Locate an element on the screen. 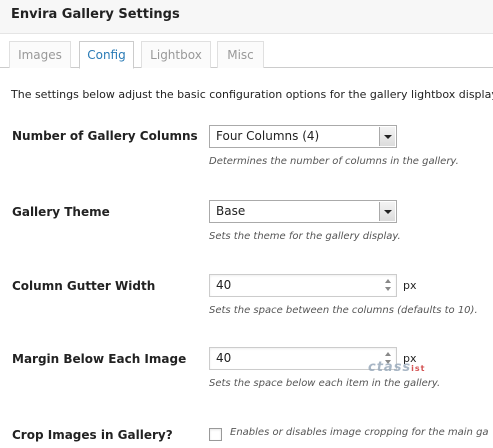 The height and width of the screenshot is (448, 493). gutter-input-value: 40 is located at coordinates (224, 285).